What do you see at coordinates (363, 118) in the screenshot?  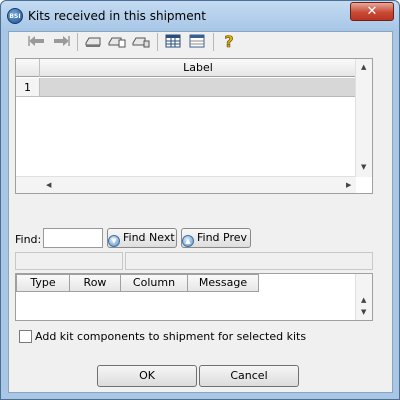 I see `grid-vertical-scrollbar: ▲ ▼` at bounding box center [363, 118].